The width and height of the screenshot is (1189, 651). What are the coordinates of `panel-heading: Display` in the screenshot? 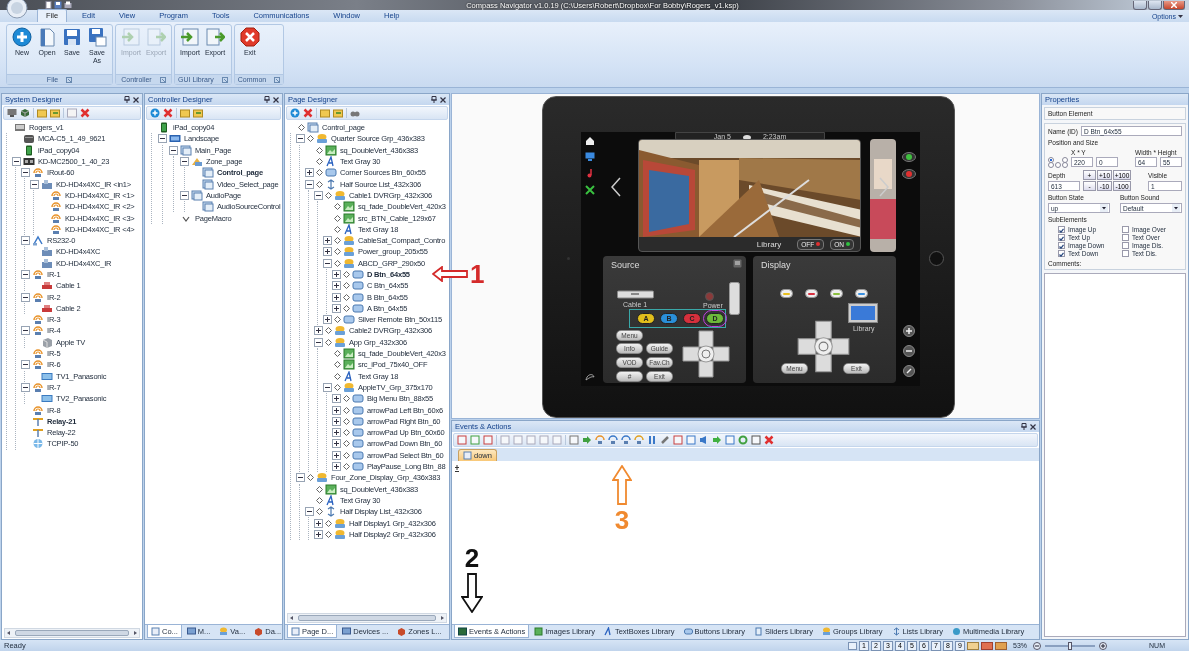 It's located at (776, 265).